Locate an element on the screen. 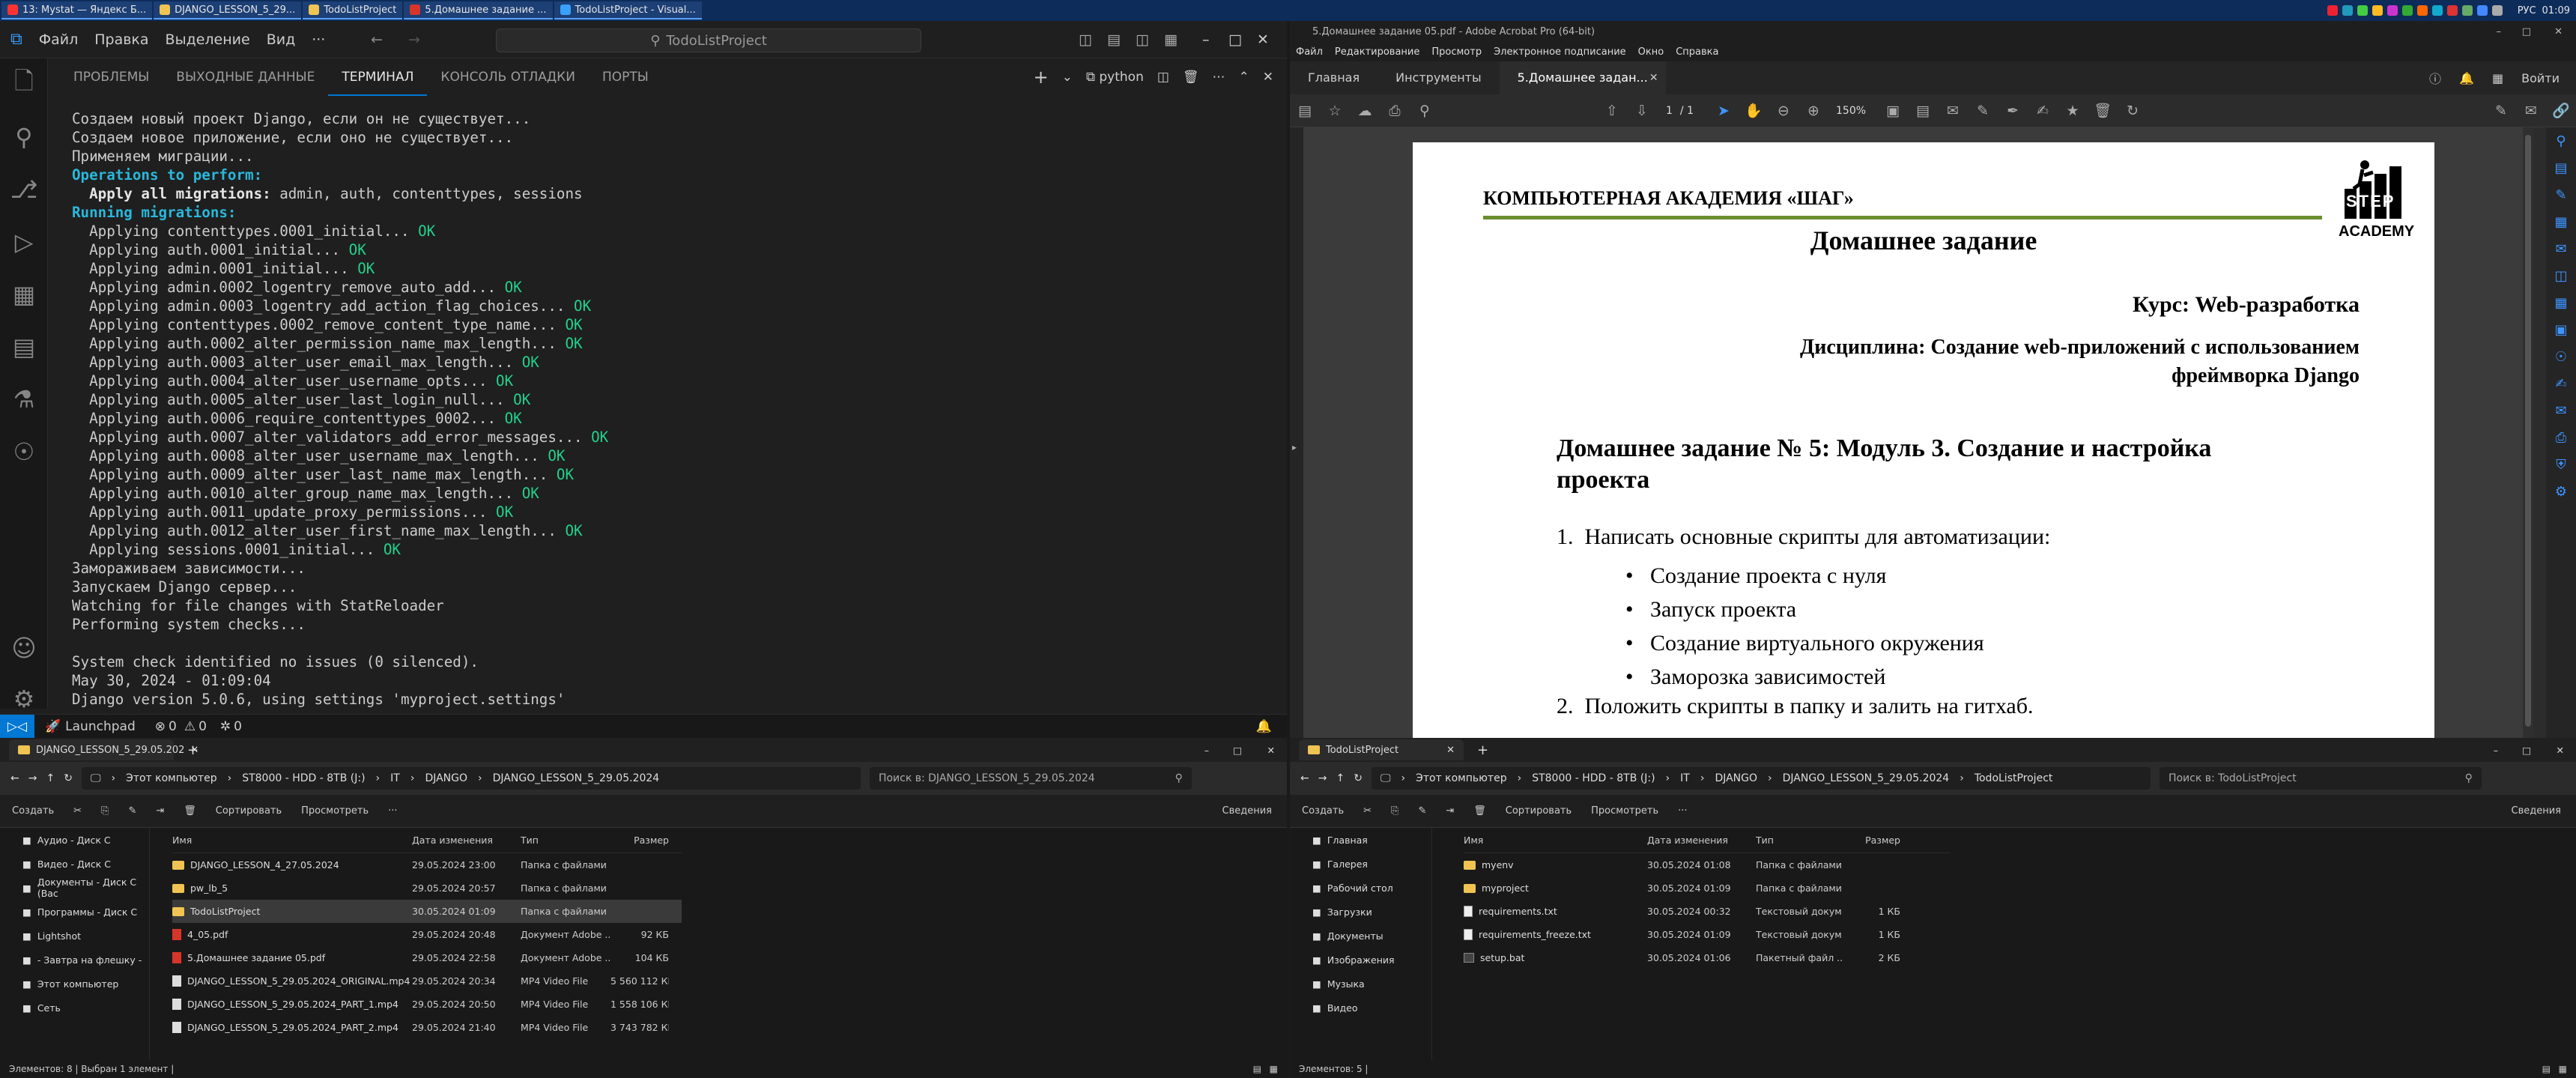 This screenshot has width=2576, height=1078. trash-icon: 🗑 is located at coordinates (1191, 77).